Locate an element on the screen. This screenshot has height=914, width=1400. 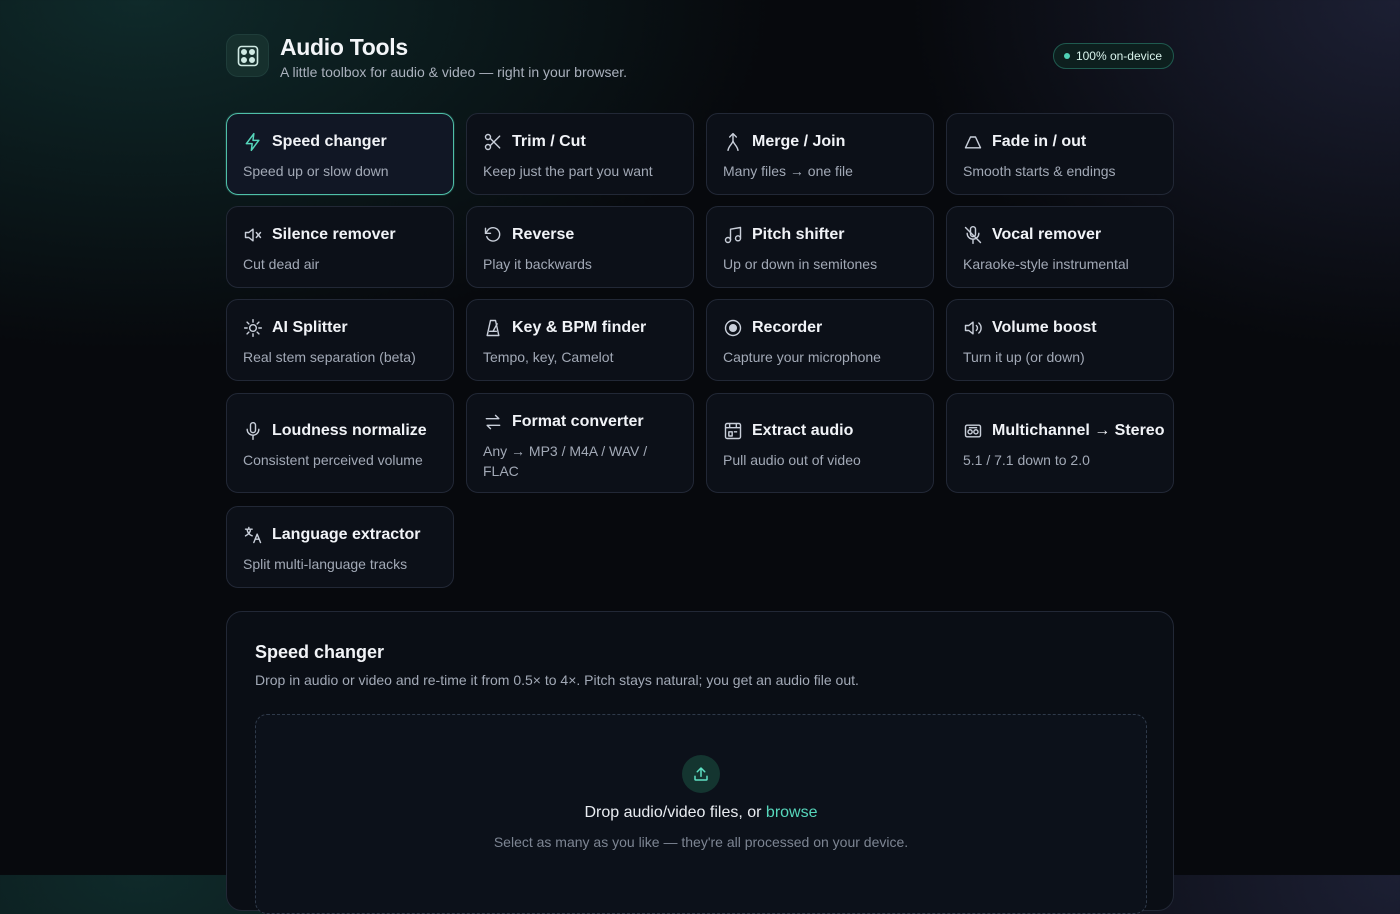
app-title: Audio Tools is located at coordinates (344, 47).